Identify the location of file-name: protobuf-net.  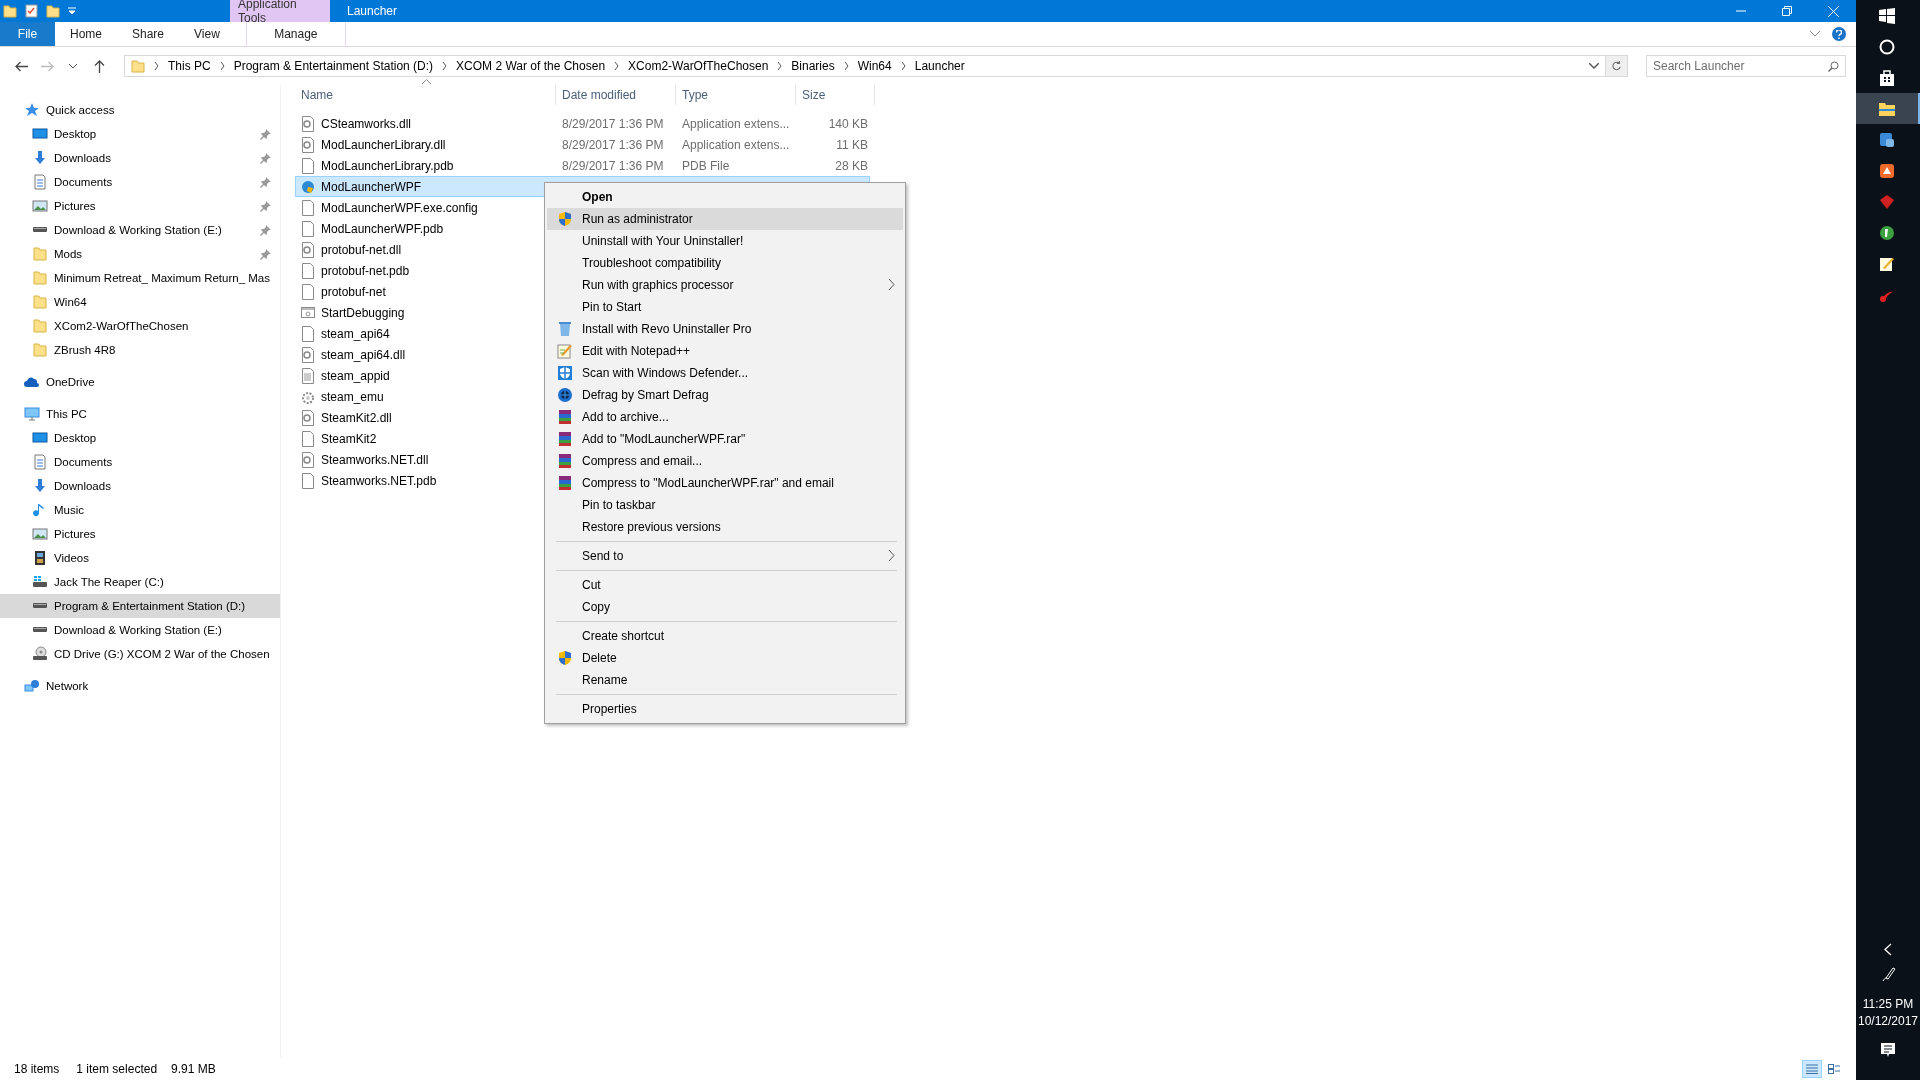
(353, 291).